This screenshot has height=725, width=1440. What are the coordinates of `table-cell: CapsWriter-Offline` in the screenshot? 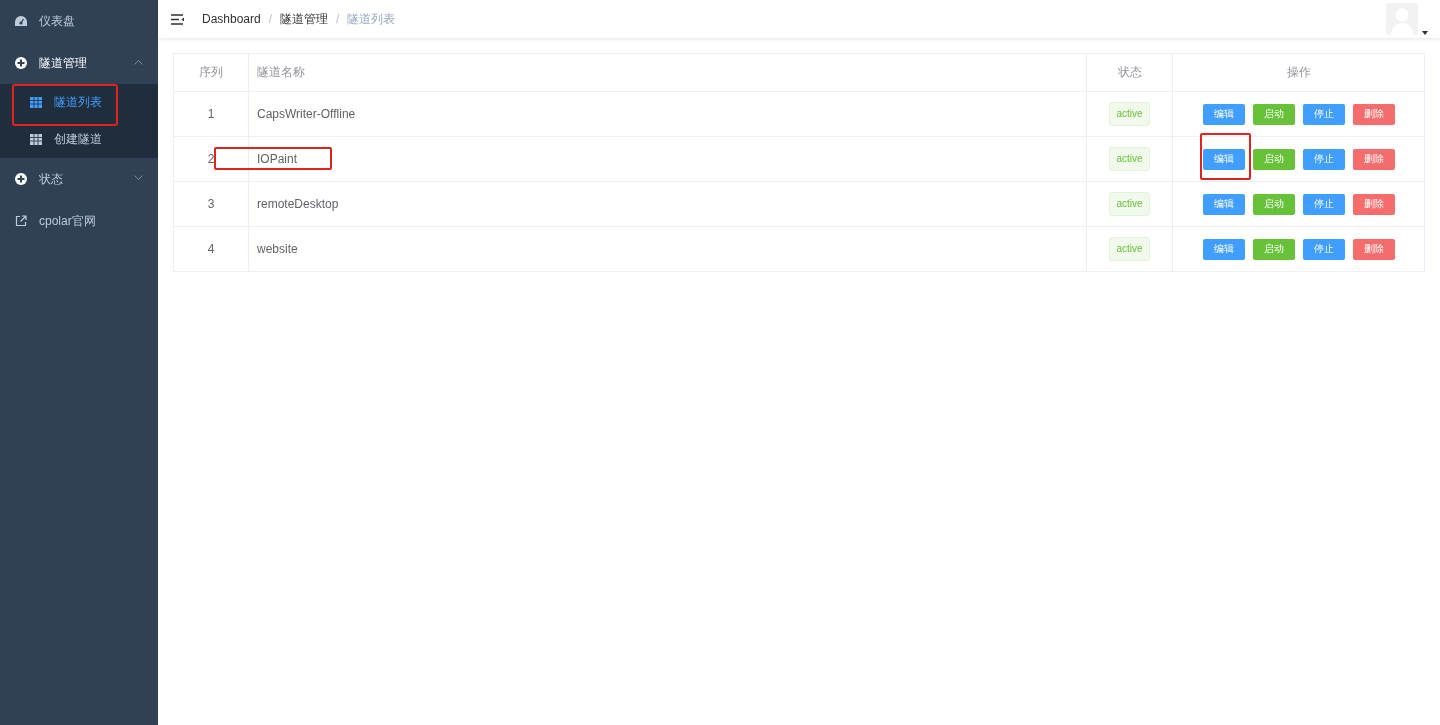 It's located at (667, 114).